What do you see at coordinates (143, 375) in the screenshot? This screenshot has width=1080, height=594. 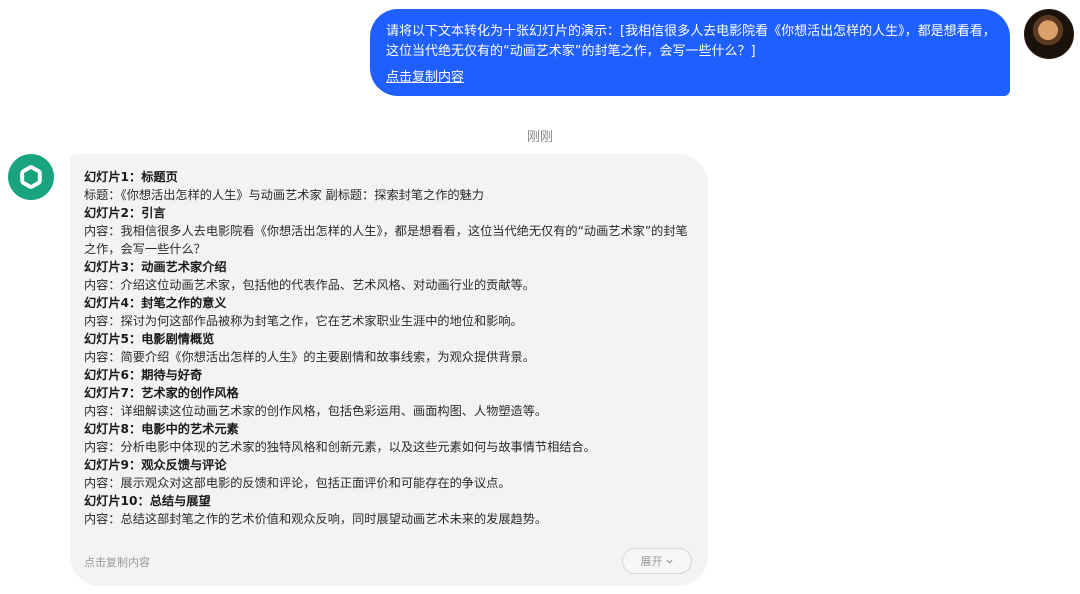 I see `slide-title: 幻灯片6：期待与好奇` at bounding box center [143, 375].